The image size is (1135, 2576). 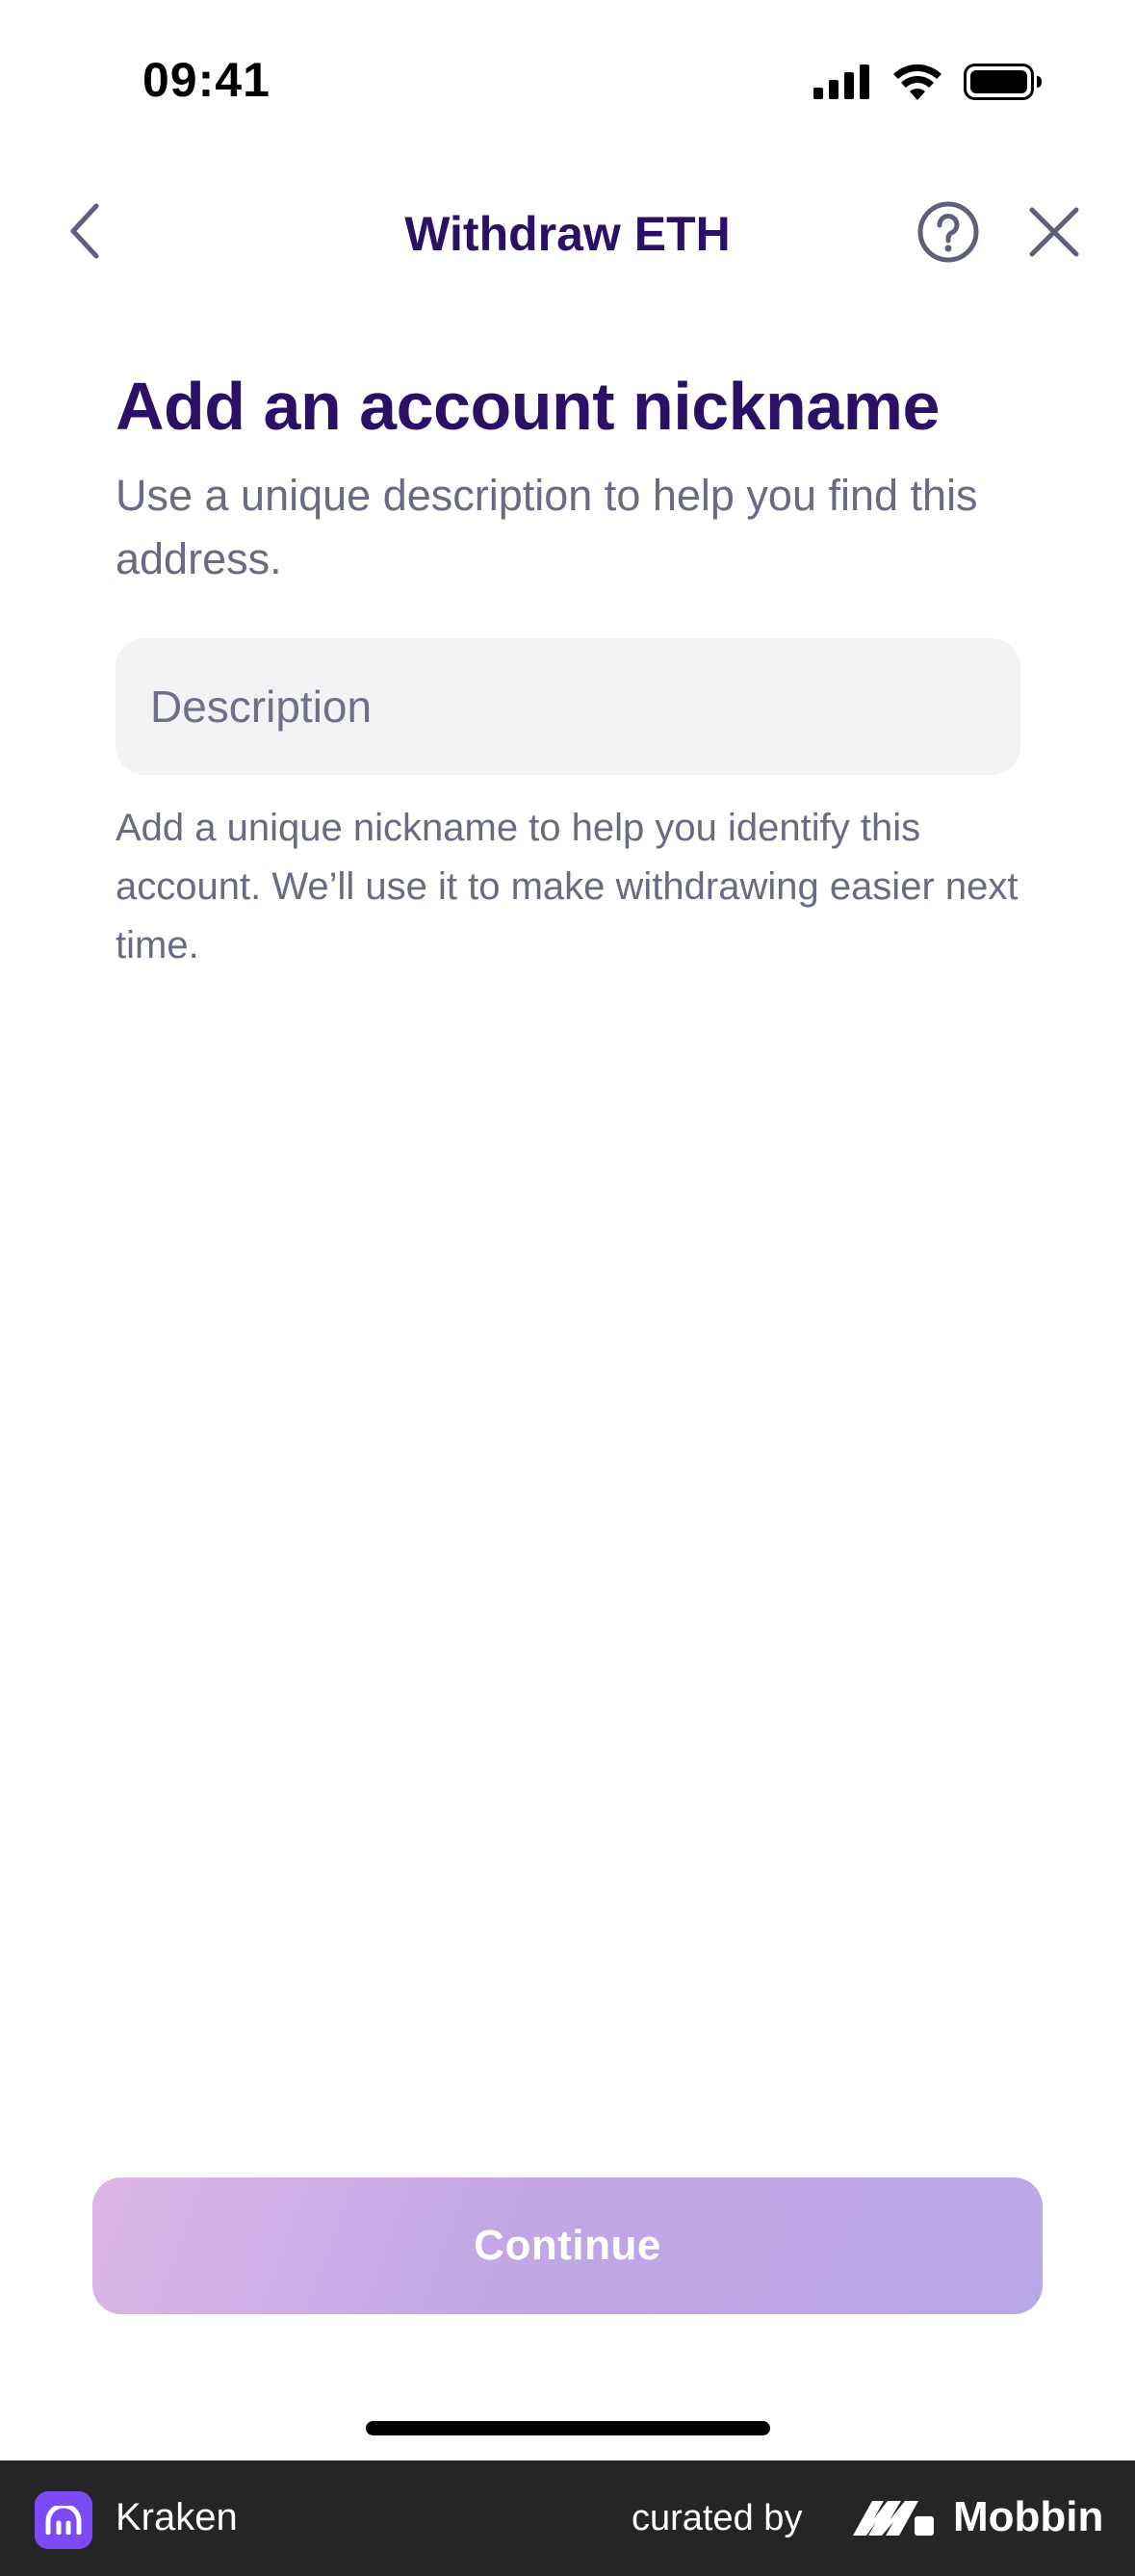 What do you see at coordinates (717, 2518) in the screenshot?
I see `footer-curated-label: curated by` at bounding box center [717, 2518].